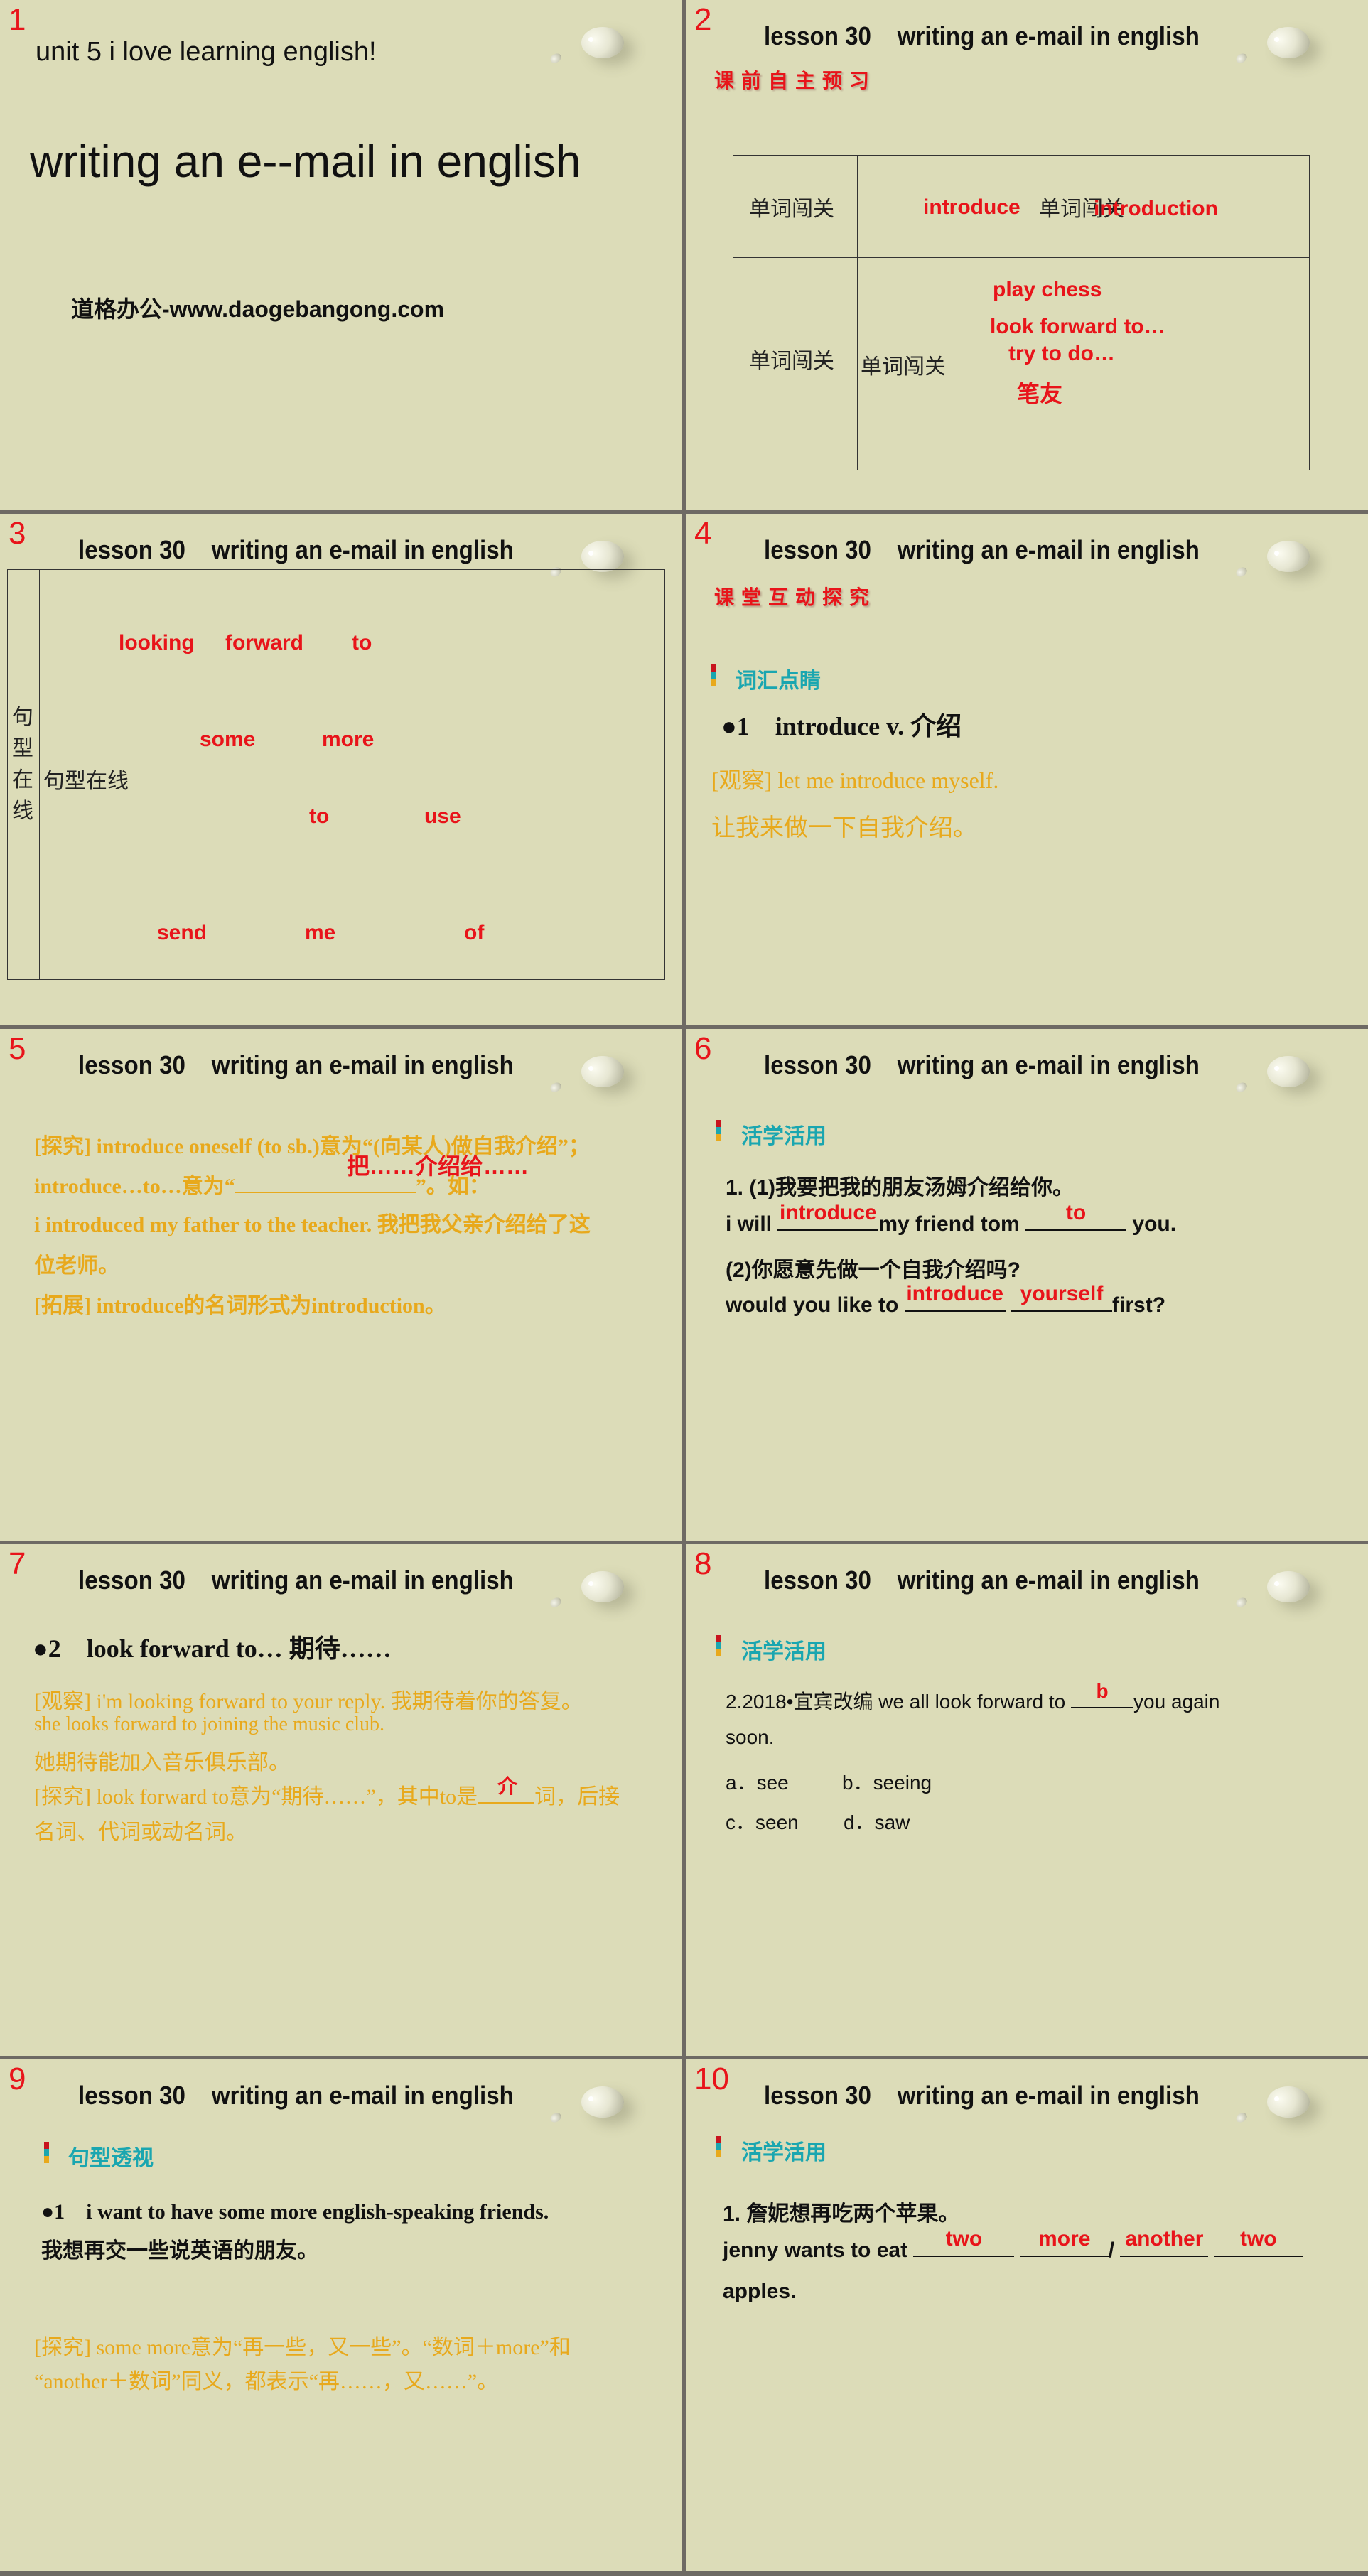 The width and height of the screenshot is (1368, 2576). I want to click on observe-example: [观察] let me introduce myself., so click(855, 780).